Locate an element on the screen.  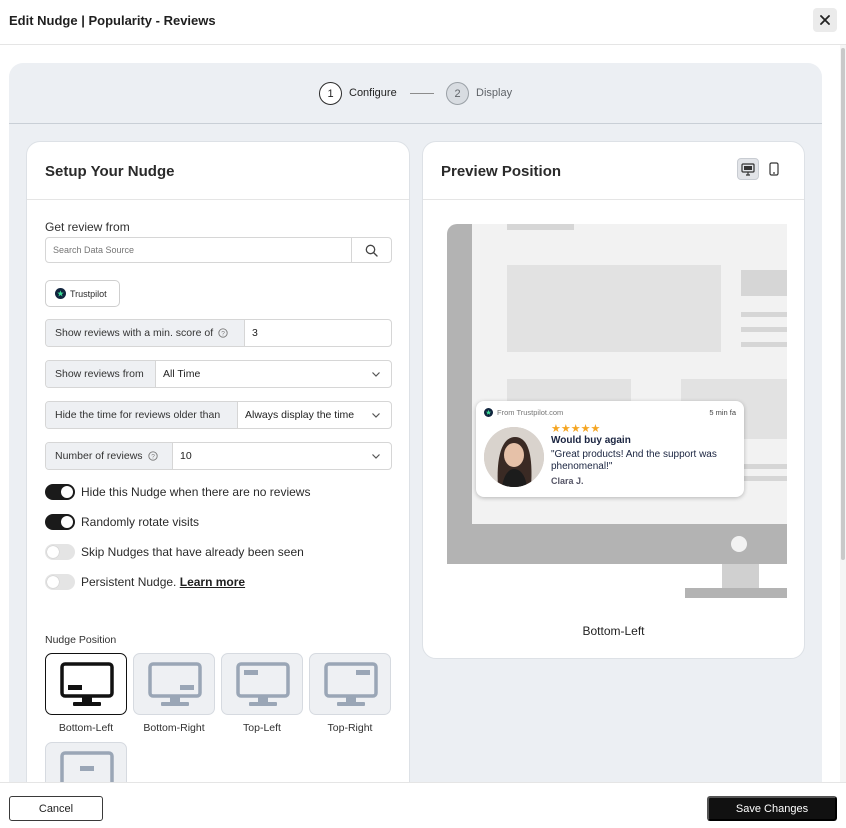
position-bottom-right-label: Bottom-Right is located at coordinates (174, 728).